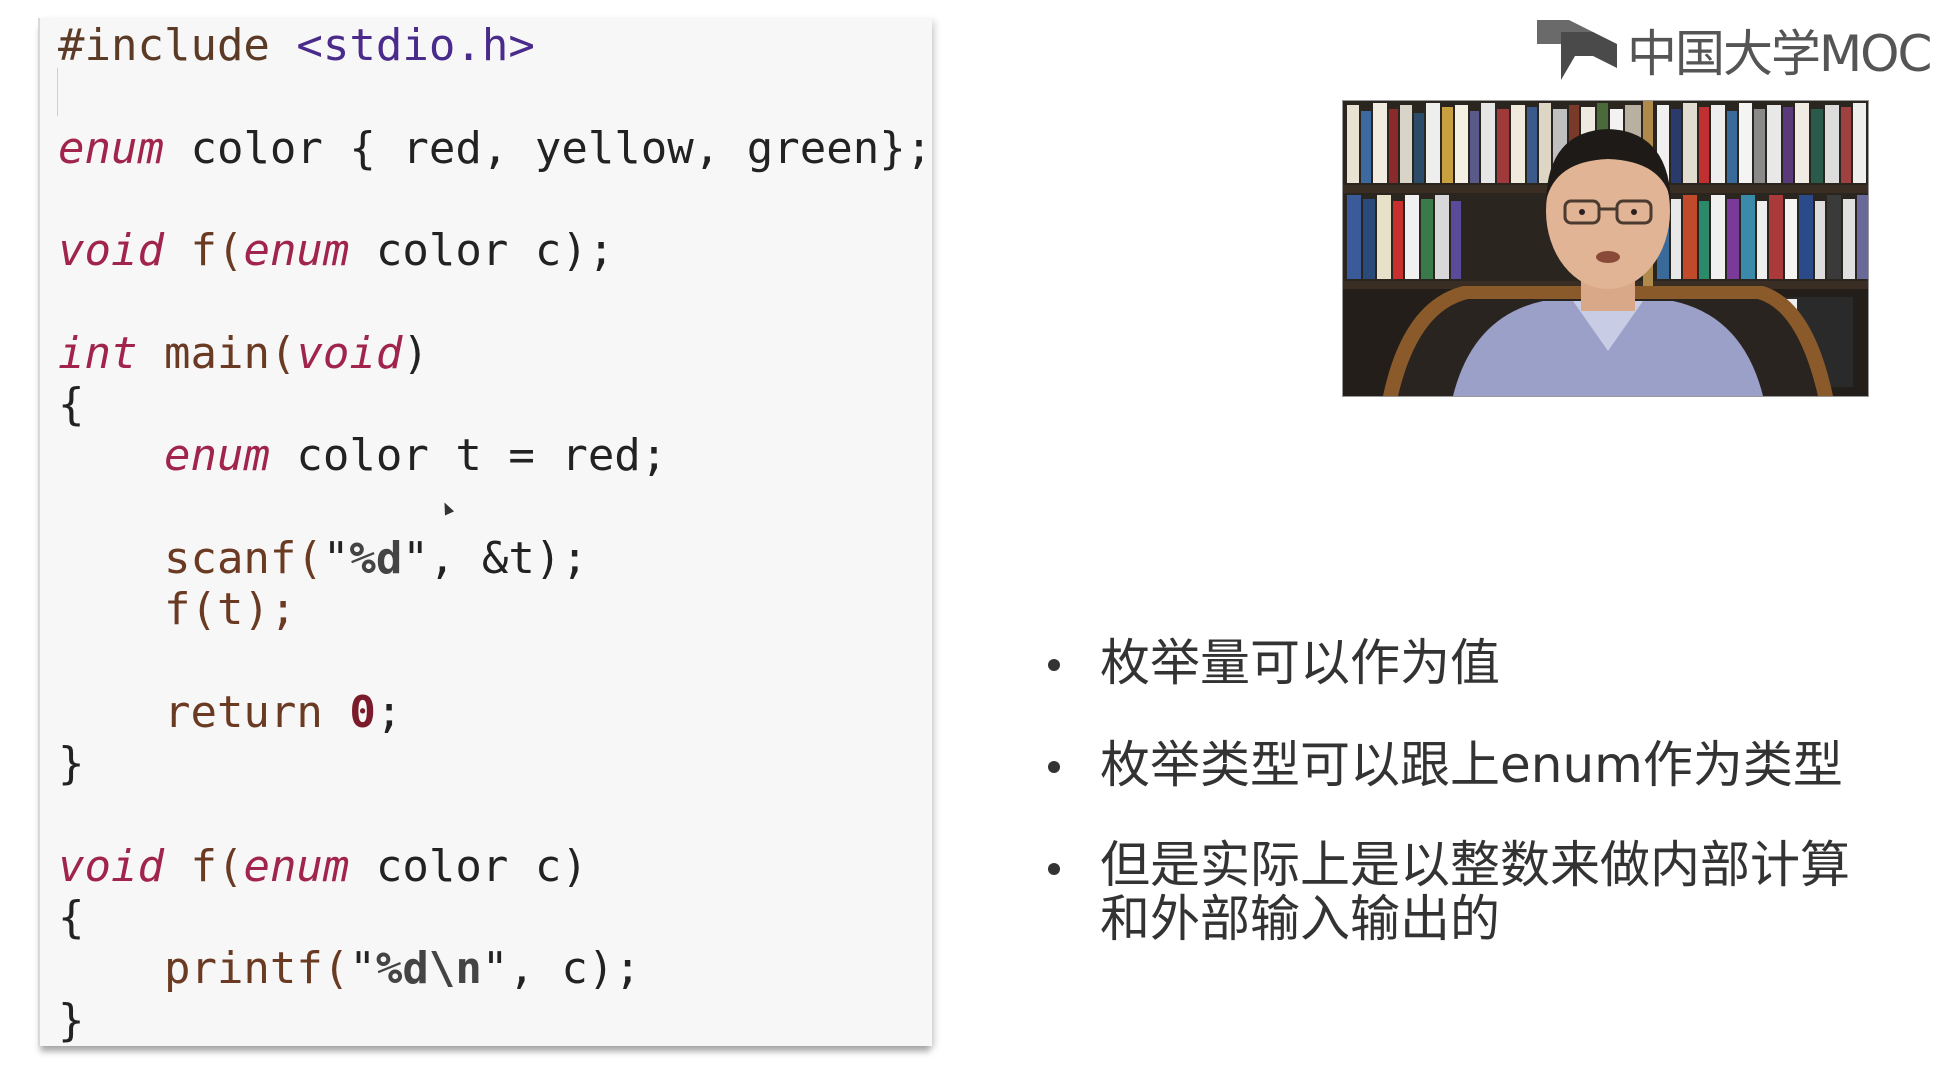 This screenshot has width=1937, height=1077. Describe the element at coordinates (1577, 50) in the screenshot. I see `mooc-logo-icon` at that location.